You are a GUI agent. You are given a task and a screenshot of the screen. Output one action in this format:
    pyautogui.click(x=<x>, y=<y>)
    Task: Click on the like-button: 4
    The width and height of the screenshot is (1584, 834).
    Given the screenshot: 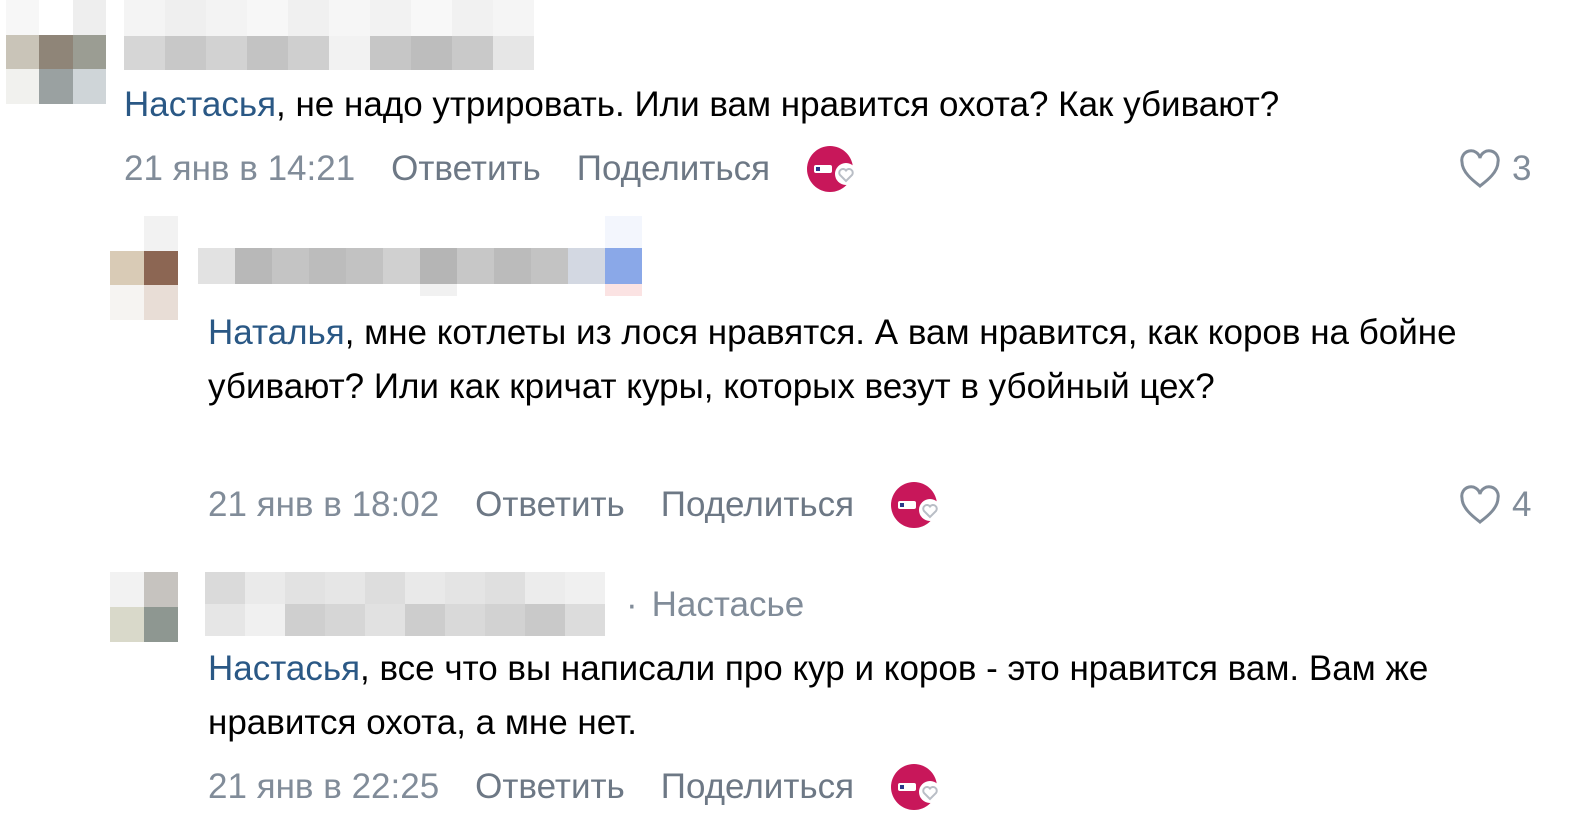 What is the action you would take?
    pyautogui.click(x=1494, y=505)
    